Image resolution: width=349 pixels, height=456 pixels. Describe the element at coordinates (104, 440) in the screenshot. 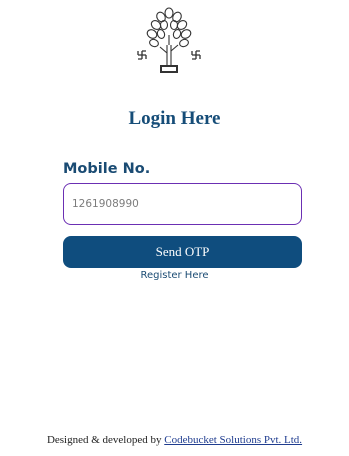

I see `footer-prefix: Designed & developed by` at that location.